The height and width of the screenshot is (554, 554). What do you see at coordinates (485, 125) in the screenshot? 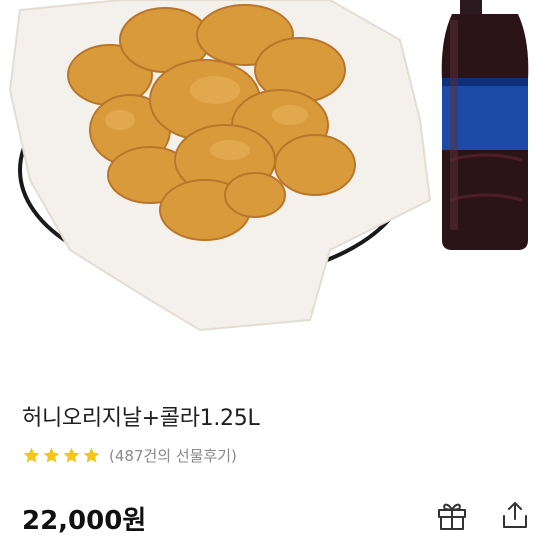
I see `cola-bottle` at bounding box center [485, 125].